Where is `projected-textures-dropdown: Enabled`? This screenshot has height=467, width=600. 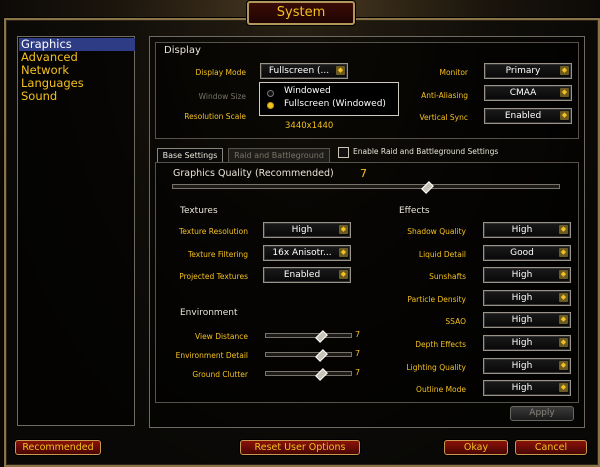 projected-textures-dropdown: Enabled is located at coordinates (307, 275).